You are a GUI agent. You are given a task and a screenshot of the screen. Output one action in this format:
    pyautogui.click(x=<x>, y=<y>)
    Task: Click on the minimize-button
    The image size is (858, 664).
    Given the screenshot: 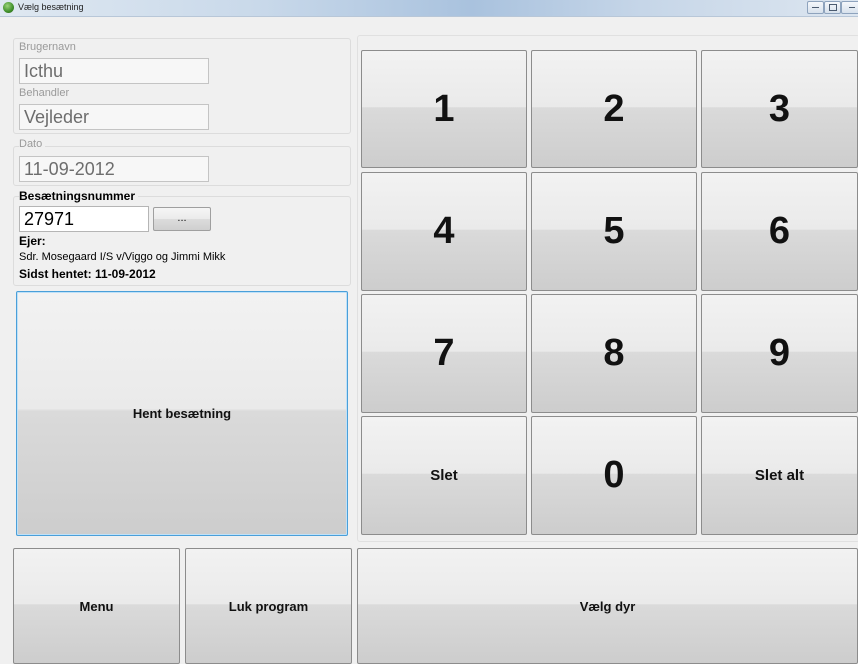 What is the action you would take?
    pyautogui.click(x=815, y=7)
    